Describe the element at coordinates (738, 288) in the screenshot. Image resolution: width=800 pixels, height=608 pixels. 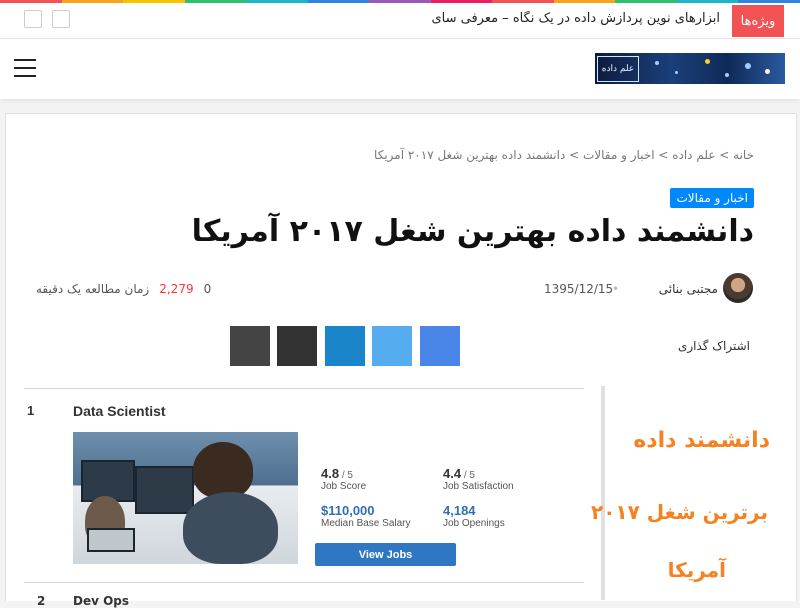
I see `author-avatar` at that location.